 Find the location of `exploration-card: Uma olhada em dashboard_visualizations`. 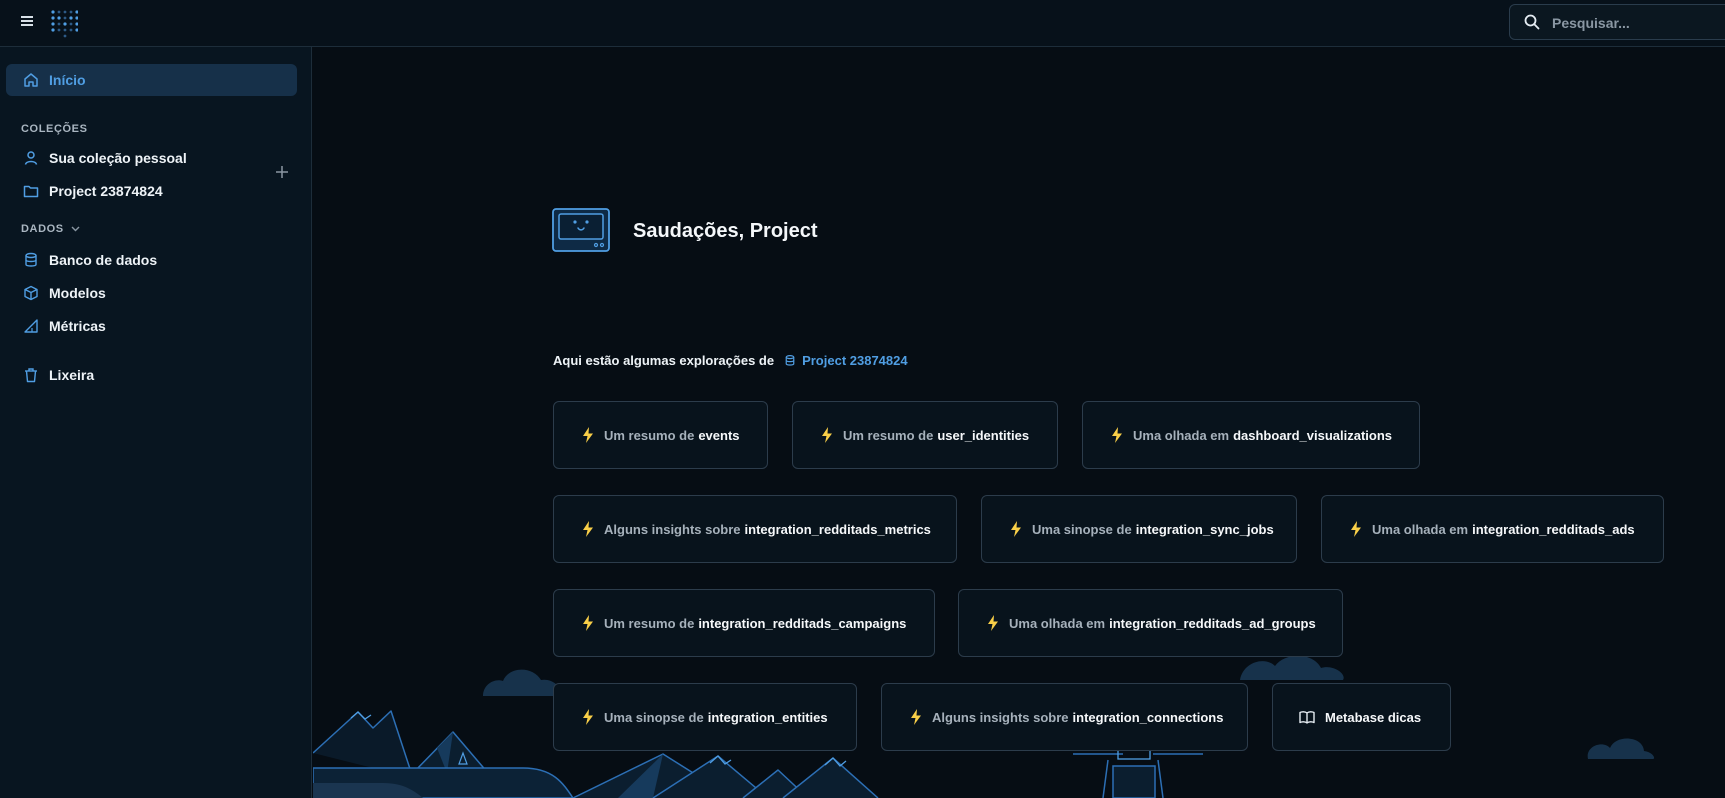

exploration-card: Uma olhada em dashboard_visualizations is located at coordinates (1251, 435).